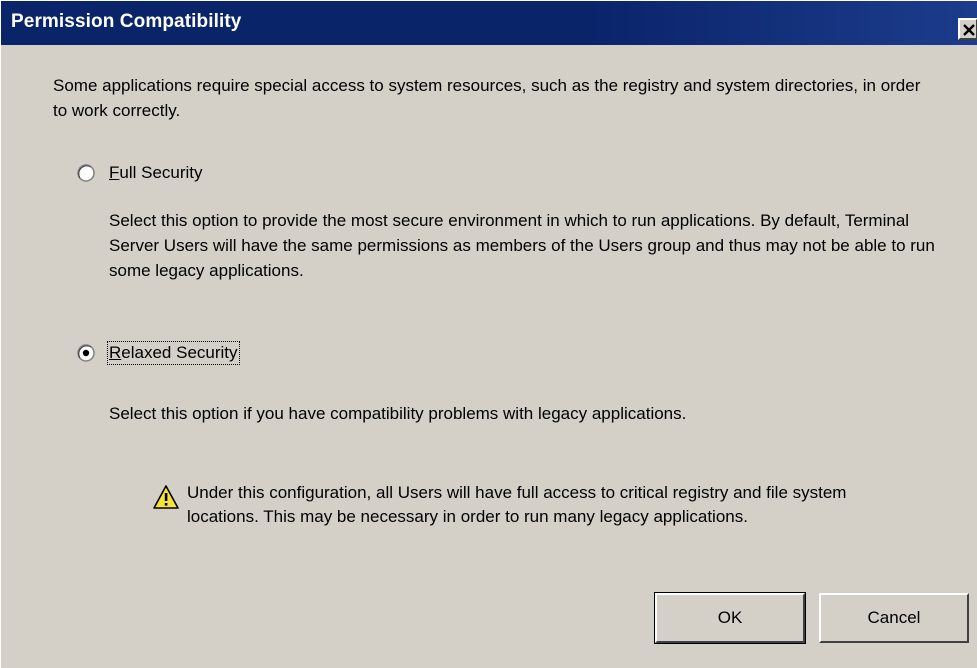  I want to click on close-icon, so click(969, 30).